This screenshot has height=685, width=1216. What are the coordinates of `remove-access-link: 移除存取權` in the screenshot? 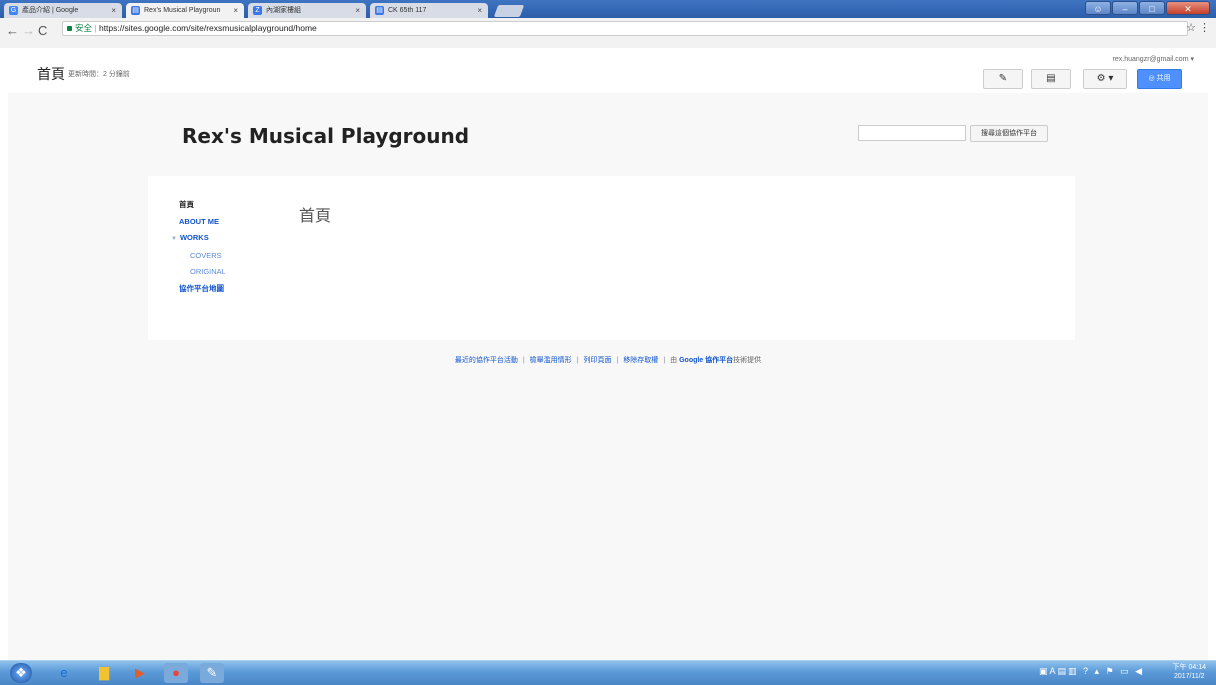 It's located at (640, 360).